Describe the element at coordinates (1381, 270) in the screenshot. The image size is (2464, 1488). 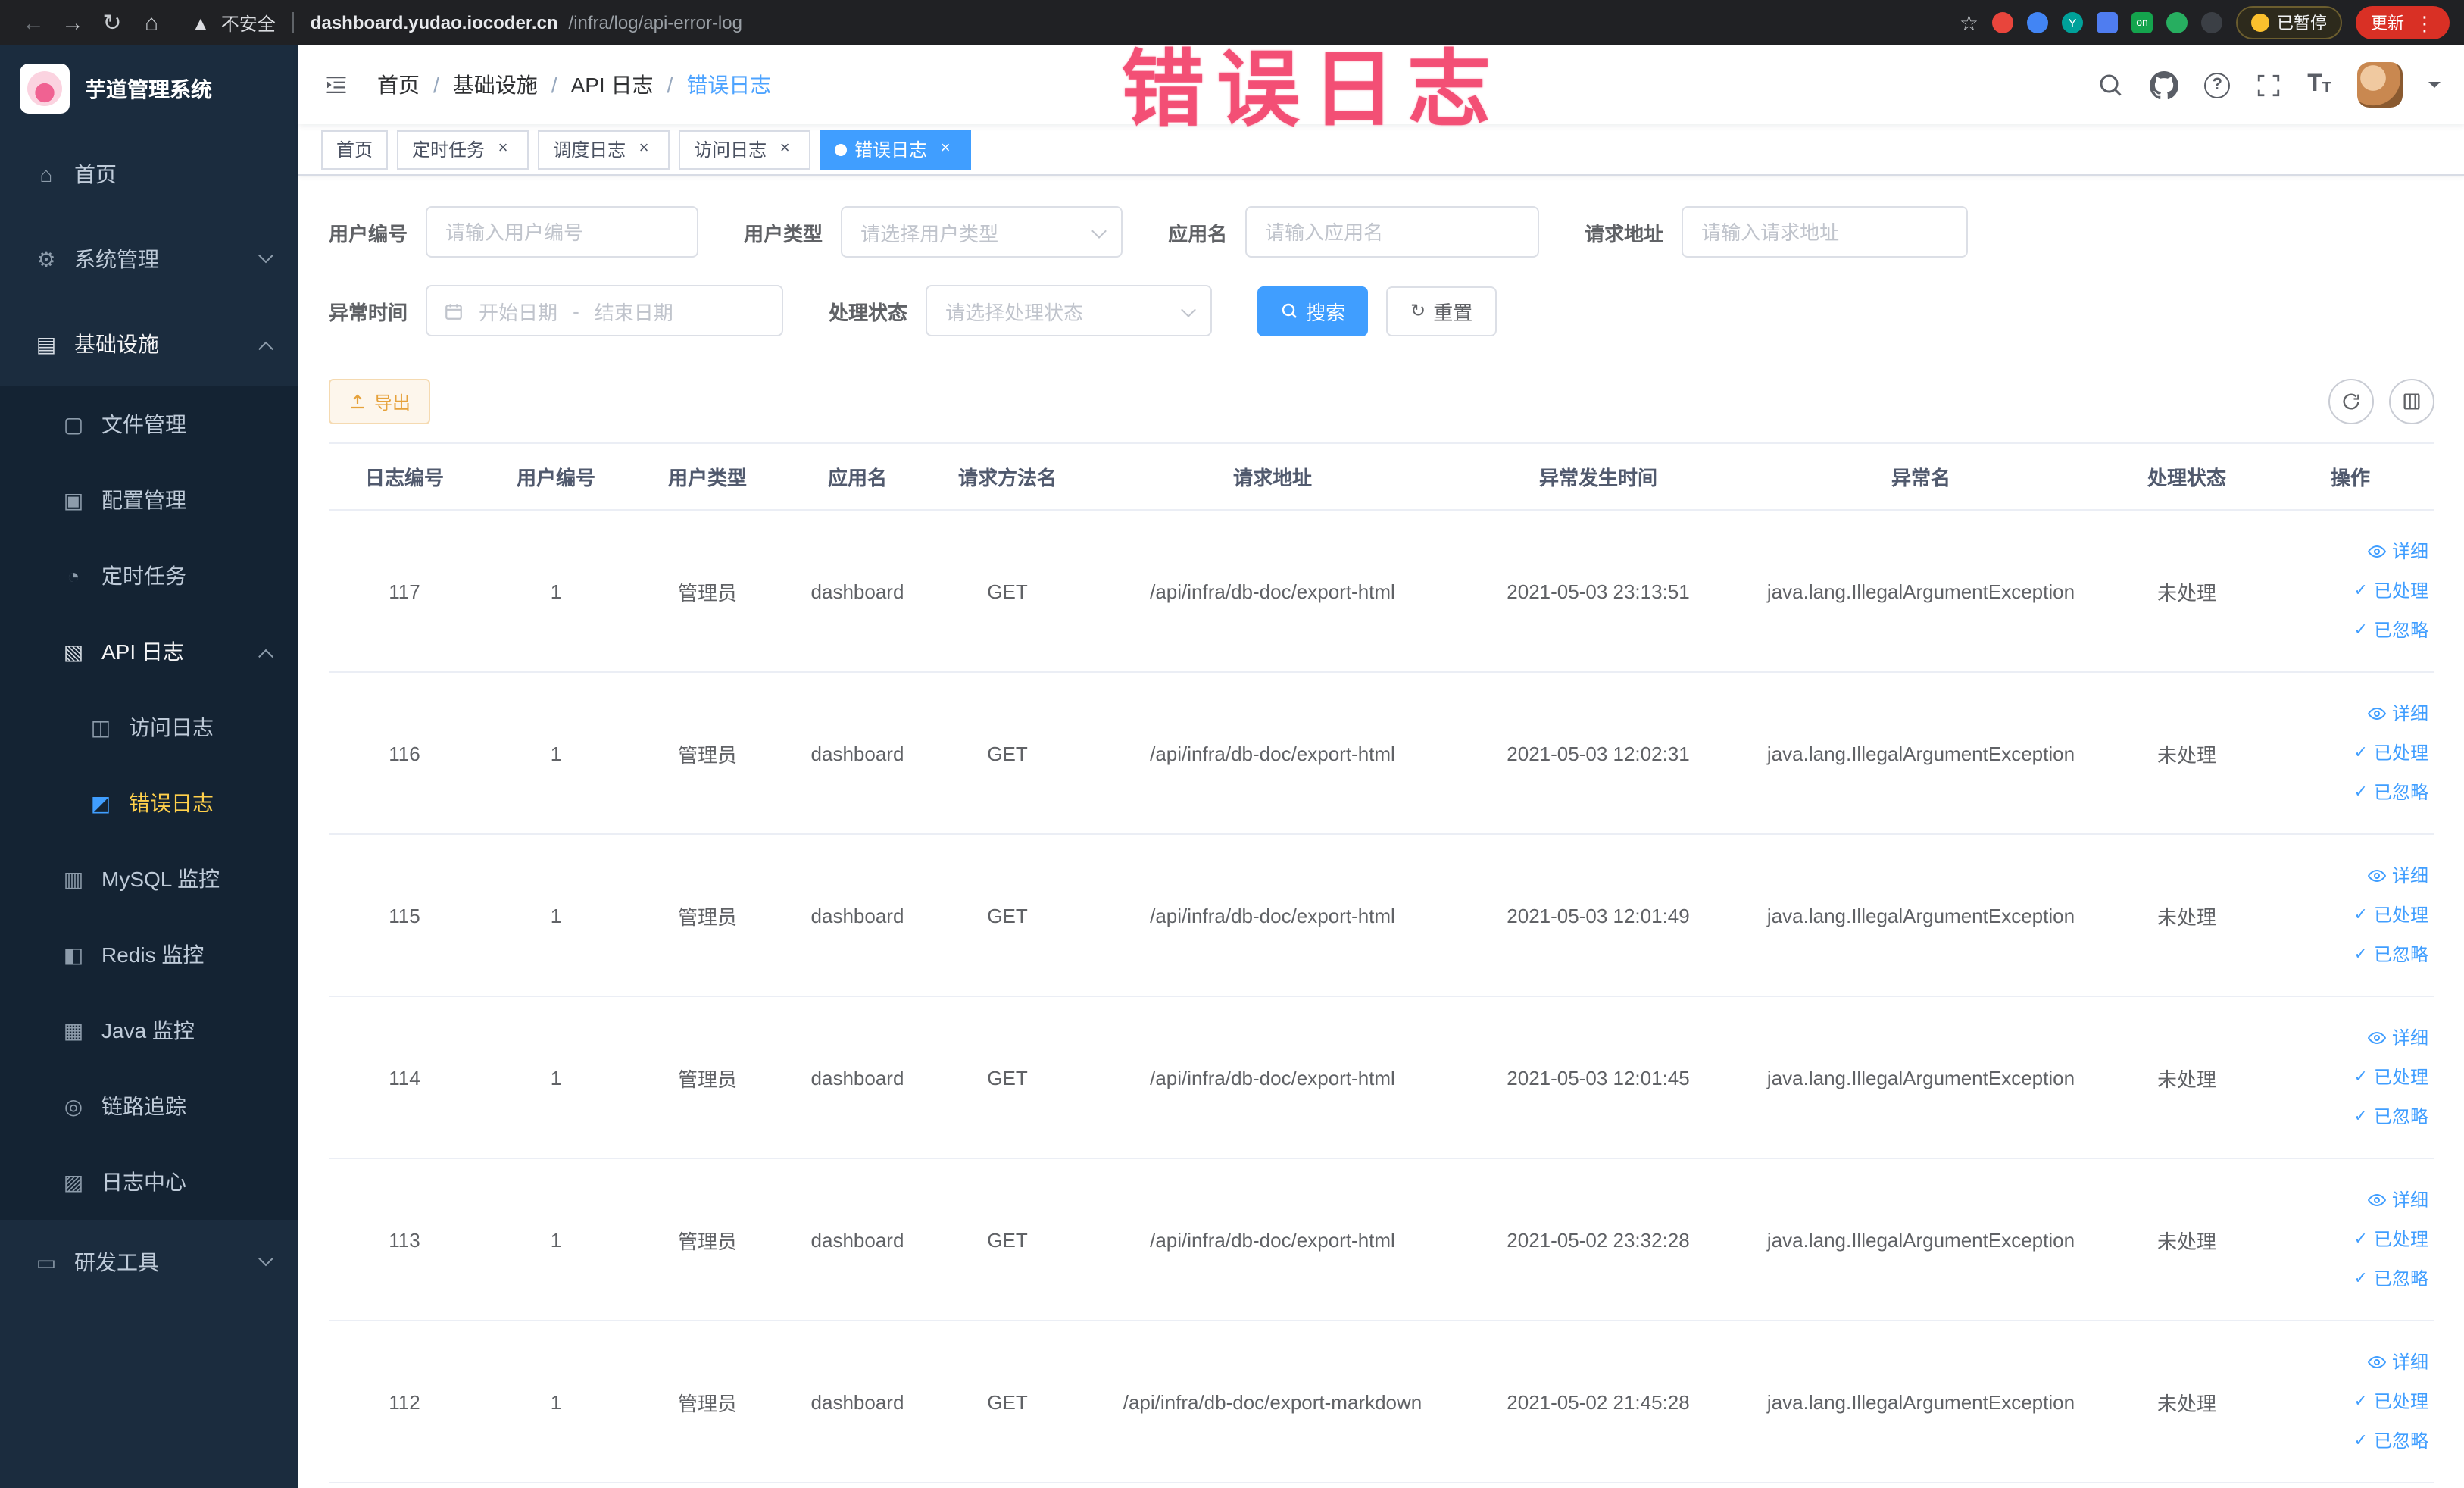
I see `filter-form: 用户编号 用户类型 请选择用户类型 应用名` at that location.